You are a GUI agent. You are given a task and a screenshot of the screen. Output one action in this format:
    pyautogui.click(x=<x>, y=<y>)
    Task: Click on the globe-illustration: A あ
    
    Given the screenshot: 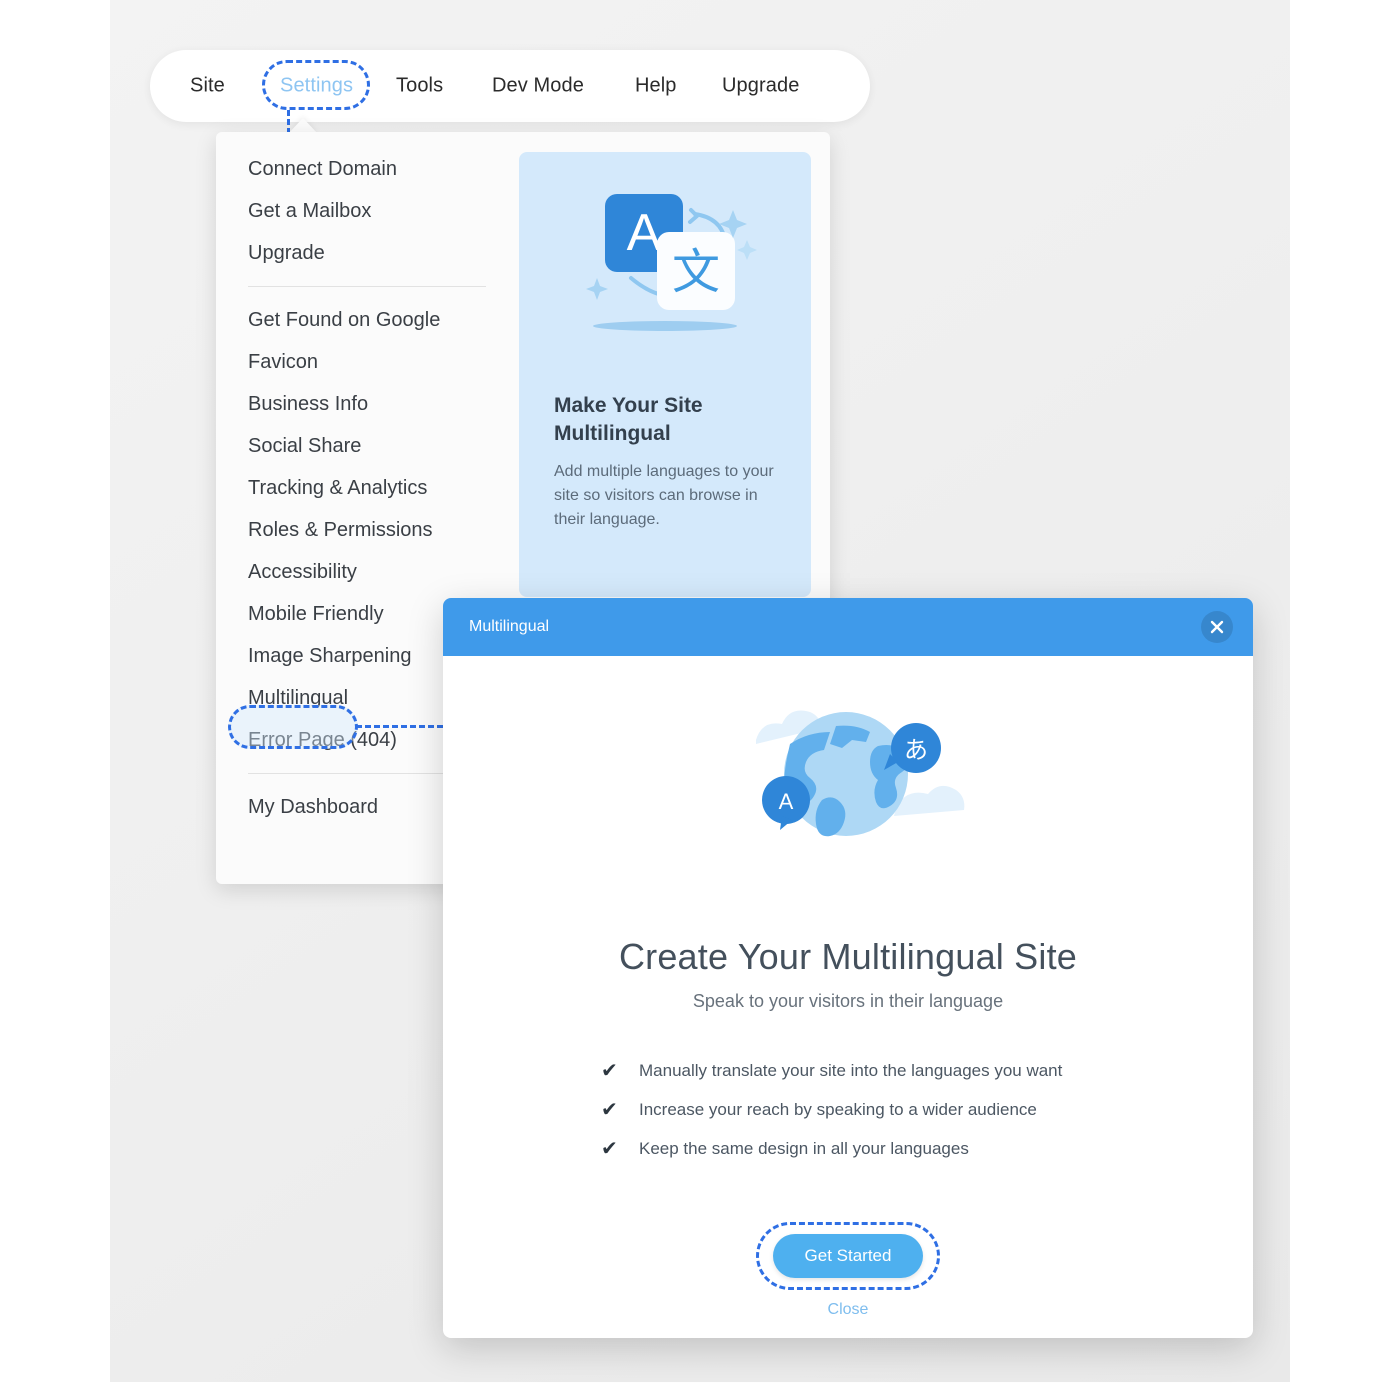 What is the action you would take?
    pyautogui.click(x=848, y=773)
    